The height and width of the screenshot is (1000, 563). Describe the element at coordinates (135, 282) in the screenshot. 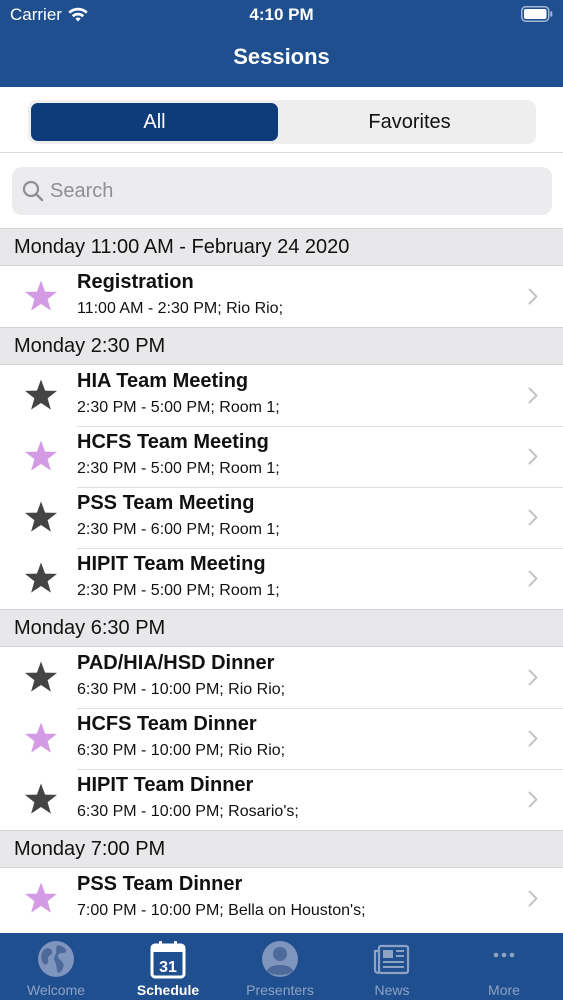

I see `session-title: Registration` at that location.